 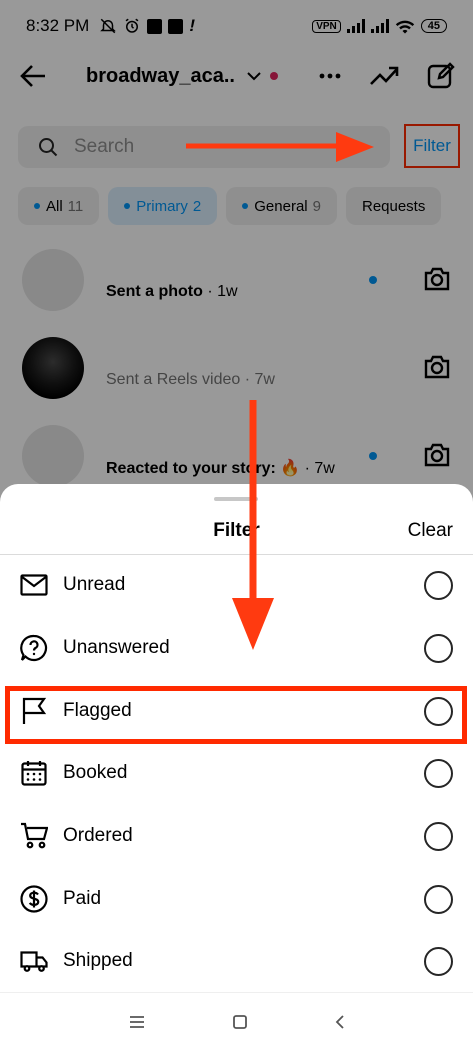 I want to click on home-icon, so click(x=239, y=1021).